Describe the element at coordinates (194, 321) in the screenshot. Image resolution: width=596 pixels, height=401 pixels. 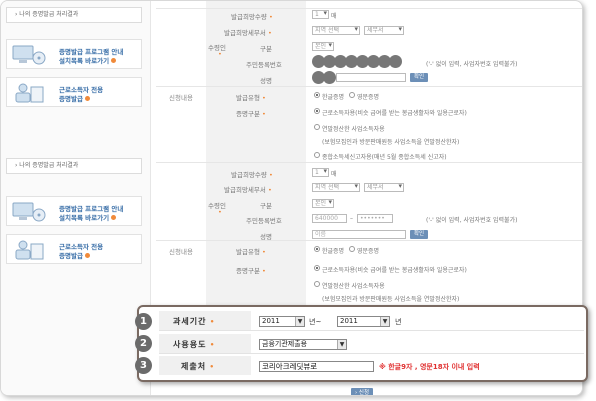
I see `tax-period-label: 과세기간 •` at that location.